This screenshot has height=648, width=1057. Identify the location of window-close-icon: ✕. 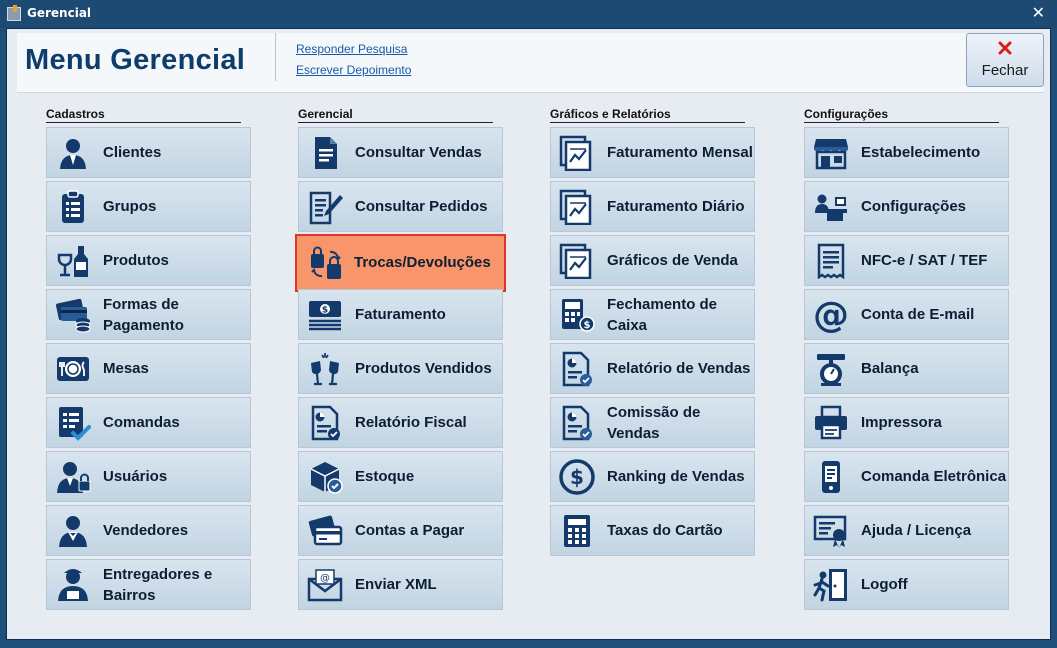
(1038, 12).